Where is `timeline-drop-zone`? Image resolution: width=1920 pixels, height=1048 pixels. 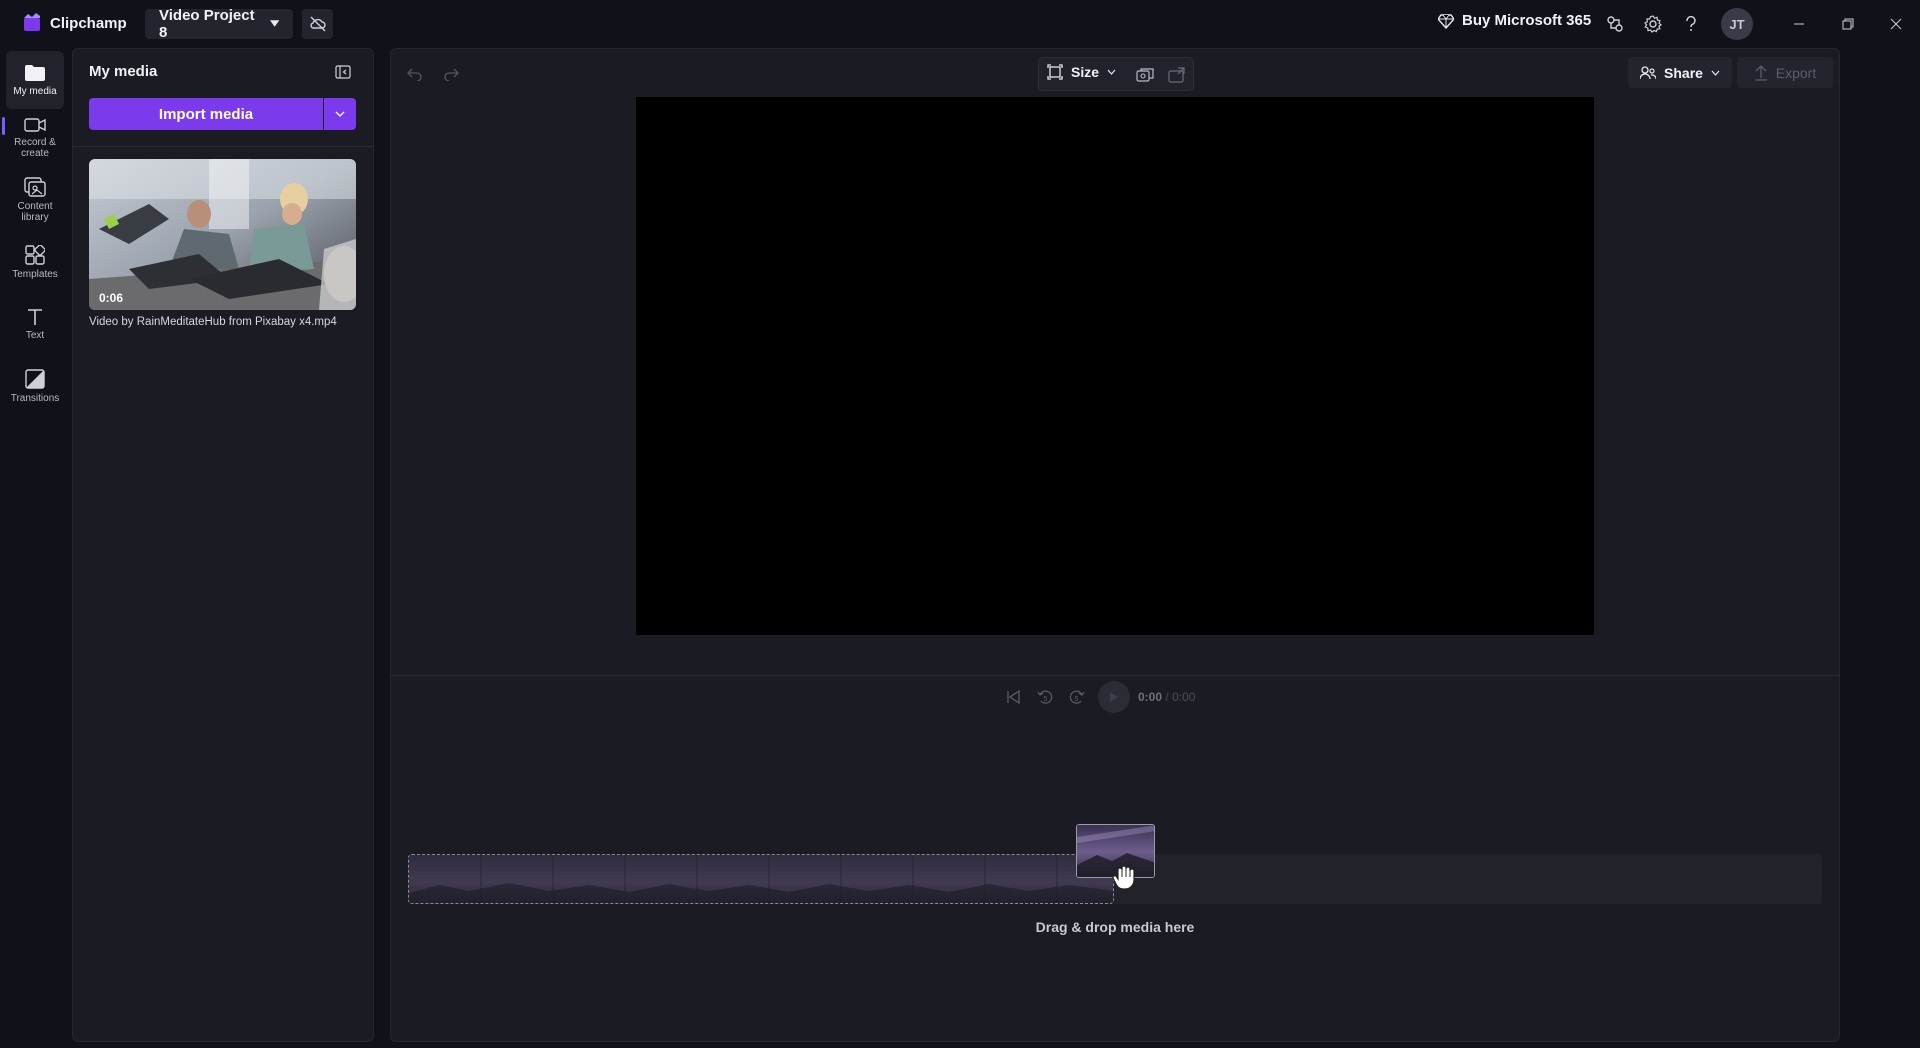
timeline-drop-zone is located at coordinates (761, 879).